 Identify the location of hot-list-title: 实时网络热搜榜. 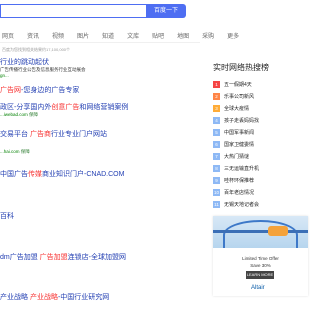
(241, 67).